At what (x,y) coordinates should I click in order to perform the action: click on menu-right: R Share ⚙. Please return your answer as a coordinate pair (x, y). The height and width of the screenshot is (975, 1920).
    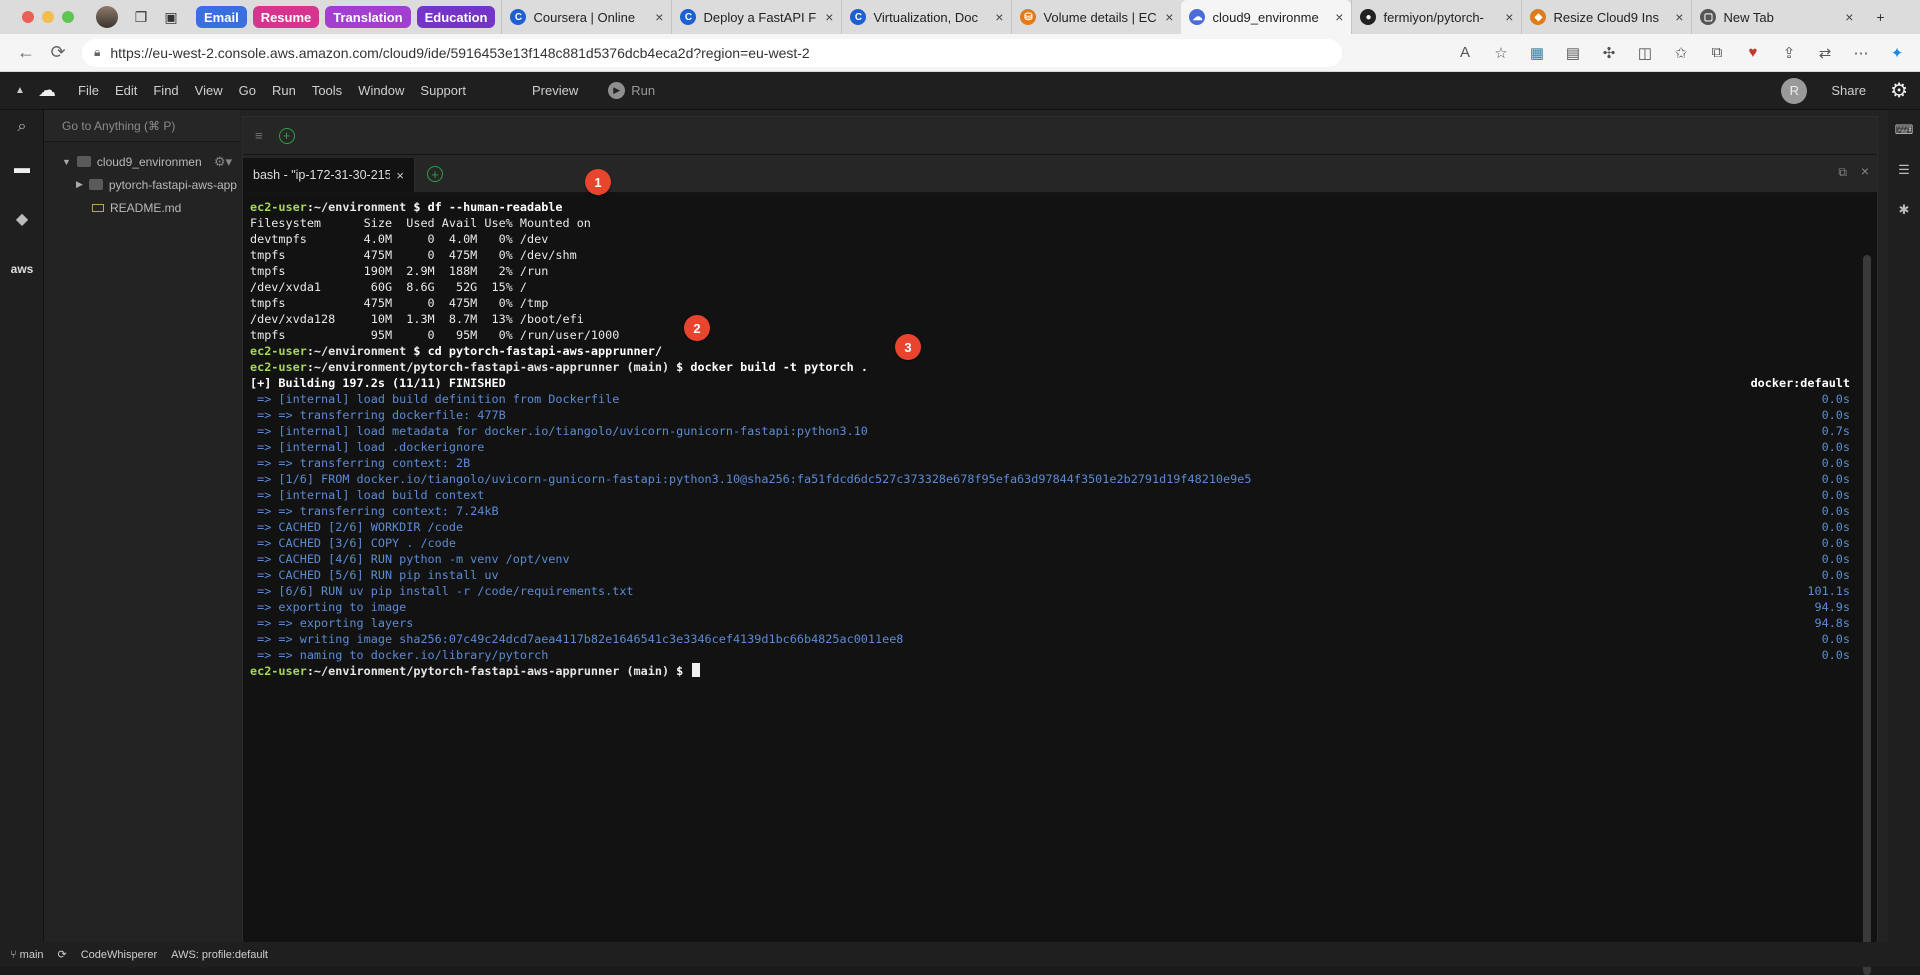
    Looking at the image, I should click on (1844, 90).